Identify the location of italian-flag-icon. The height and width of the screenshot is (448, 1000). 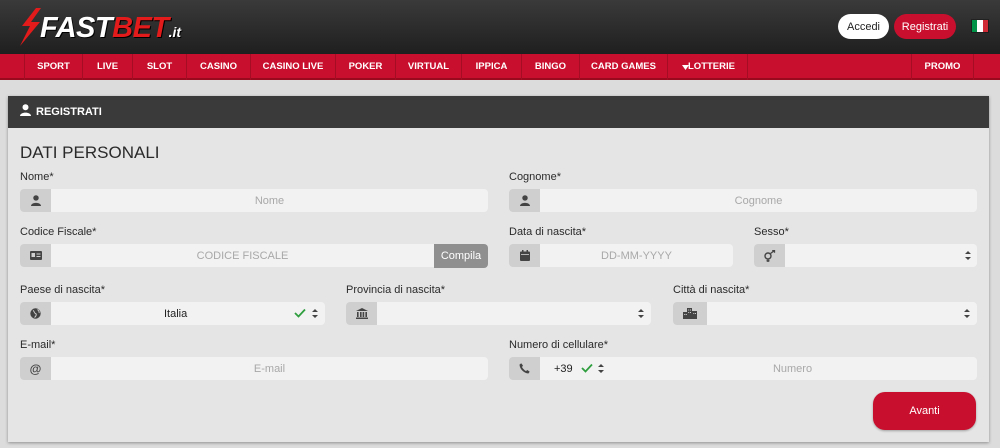
(980, 26).